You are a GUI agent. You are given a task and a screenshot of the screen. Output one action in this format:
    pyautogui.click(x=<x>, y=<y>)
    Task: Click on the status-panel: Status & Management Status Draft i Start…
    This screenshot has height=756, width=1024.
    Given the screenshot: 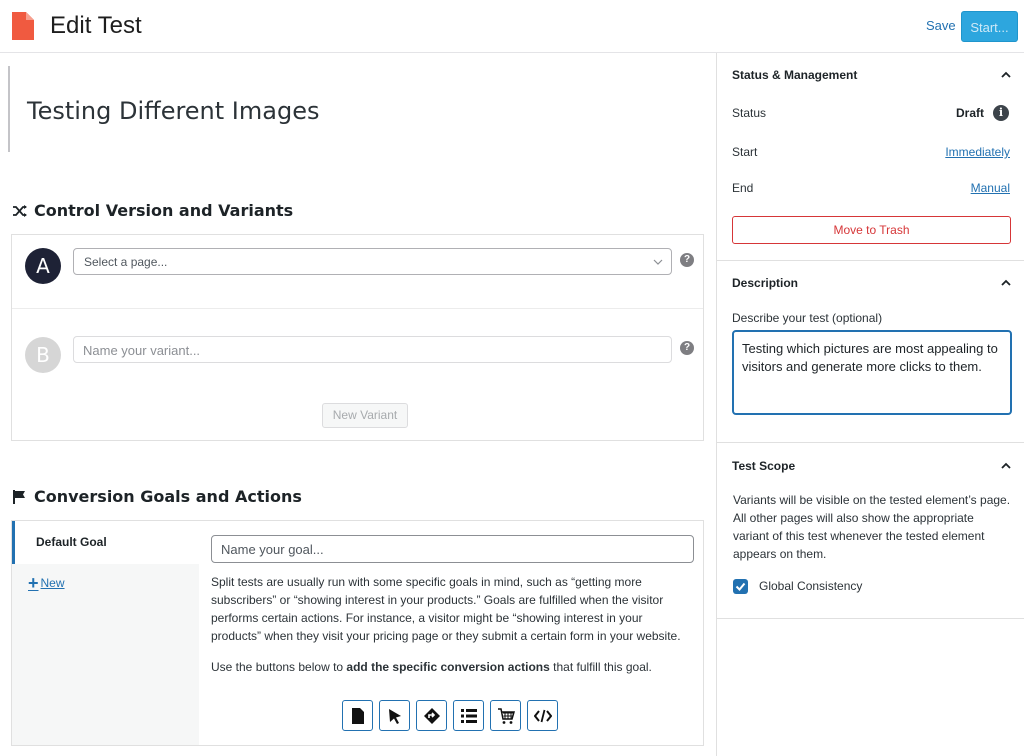 What is the action you would take?
    pyautogui.click(x=870, y=157)
    